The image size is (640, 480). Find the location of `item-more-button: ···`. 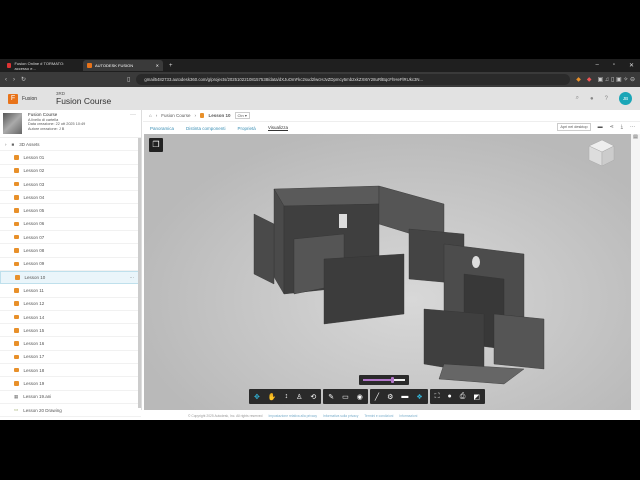

item-more-button: ··· is located at coordinates (132, 277).